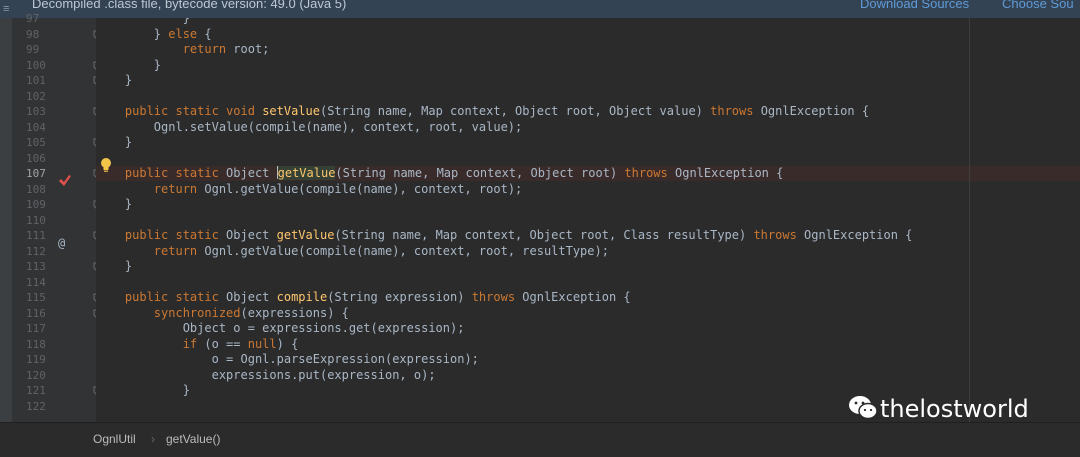 The width and height of the screenshot is (1080, 457). What do you see at coordinates (61, 243) in the screenshot?
I see `override-marker-icon: @` at bounding box center [61, 243].